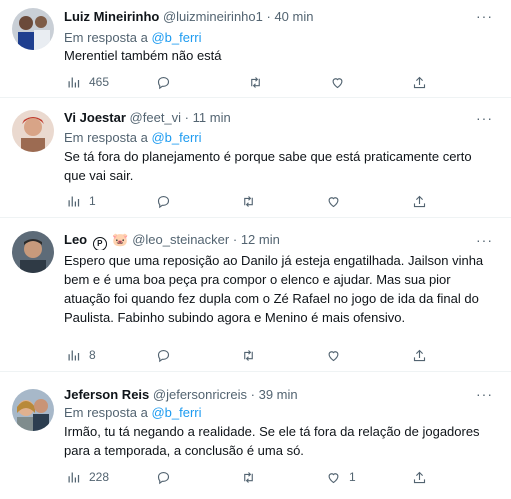  What do you see at coordinates (213, 16) in the screenshot?
I see `author-handle: @luizmineirinho1` at bounding box center [213, 16].